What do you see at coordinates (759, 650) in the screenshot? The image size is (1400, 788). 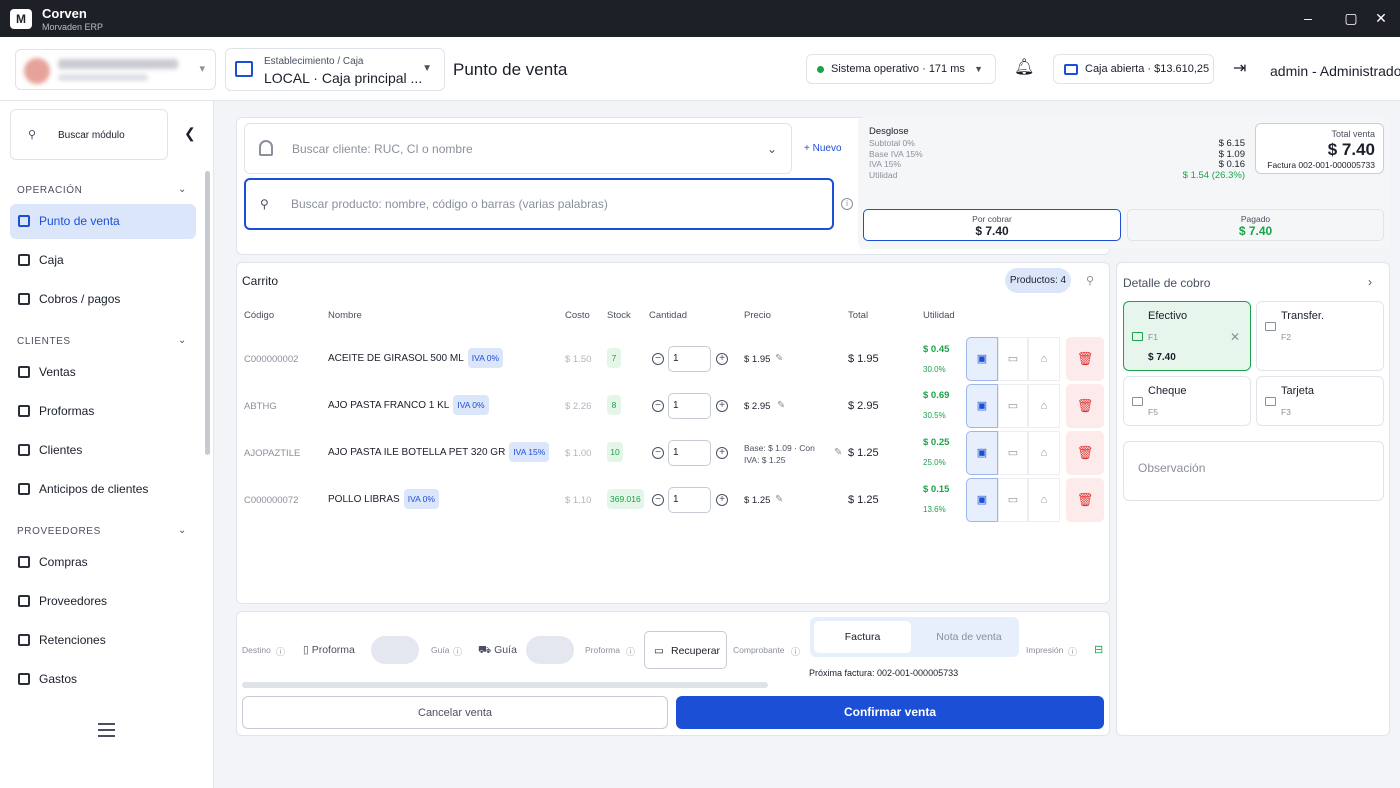 I see `comprobante-label: Comprobante` at bounding box center [759, 650].